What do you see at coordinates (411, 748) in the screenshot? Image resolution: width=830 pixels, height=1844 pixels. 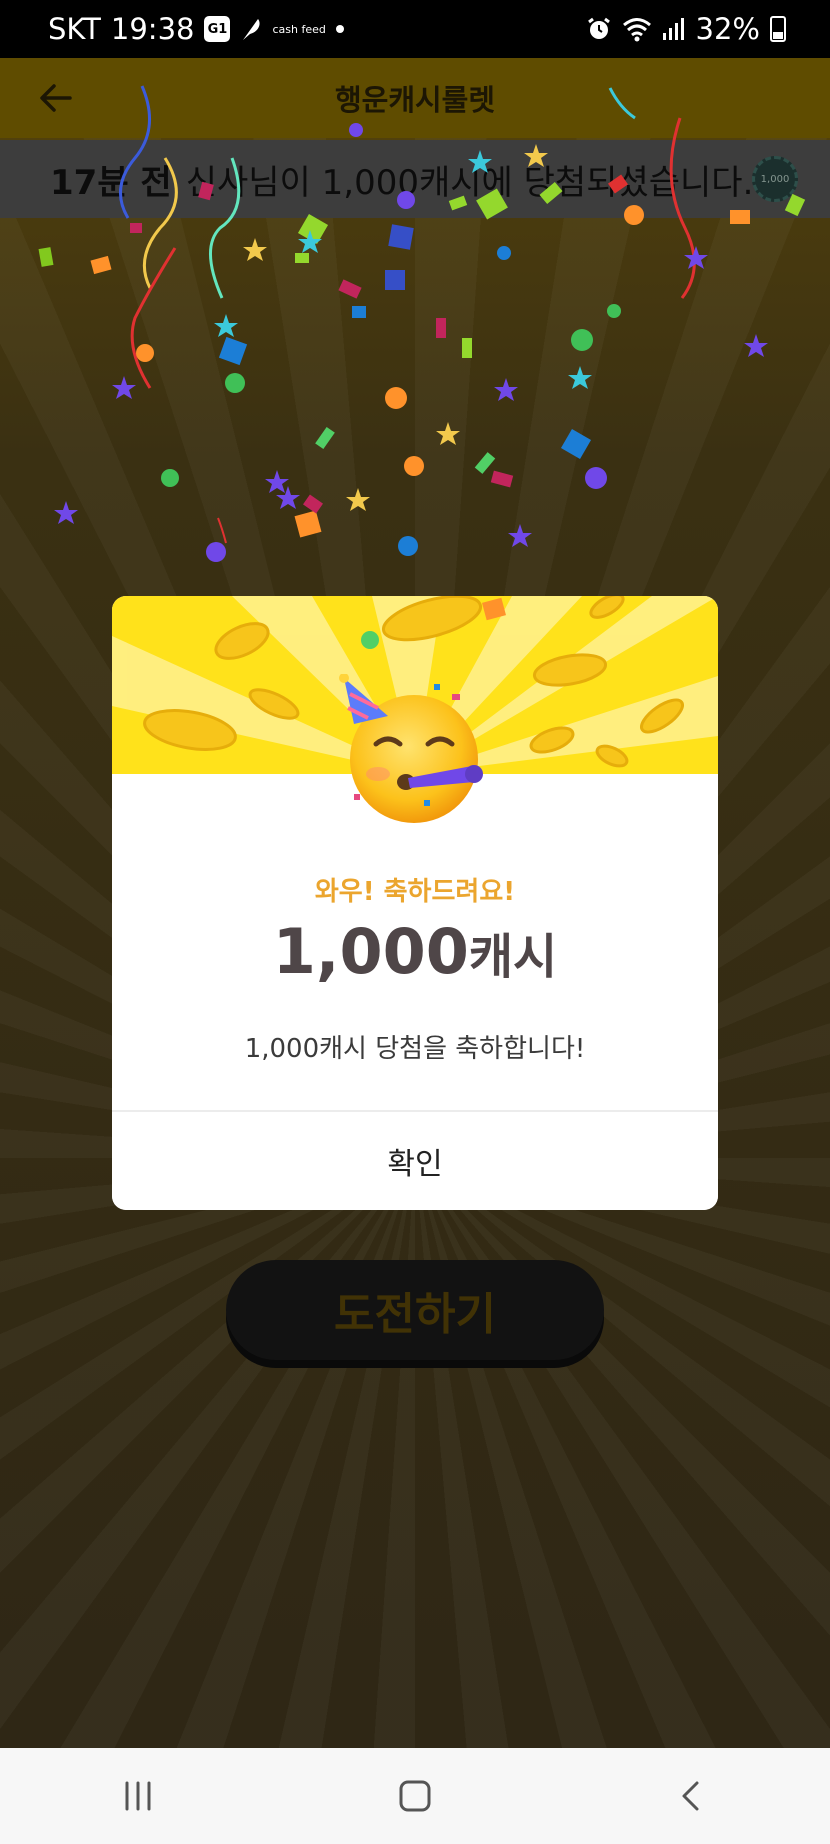 I see `partying-face-icon` at bounding box center [411, 748].